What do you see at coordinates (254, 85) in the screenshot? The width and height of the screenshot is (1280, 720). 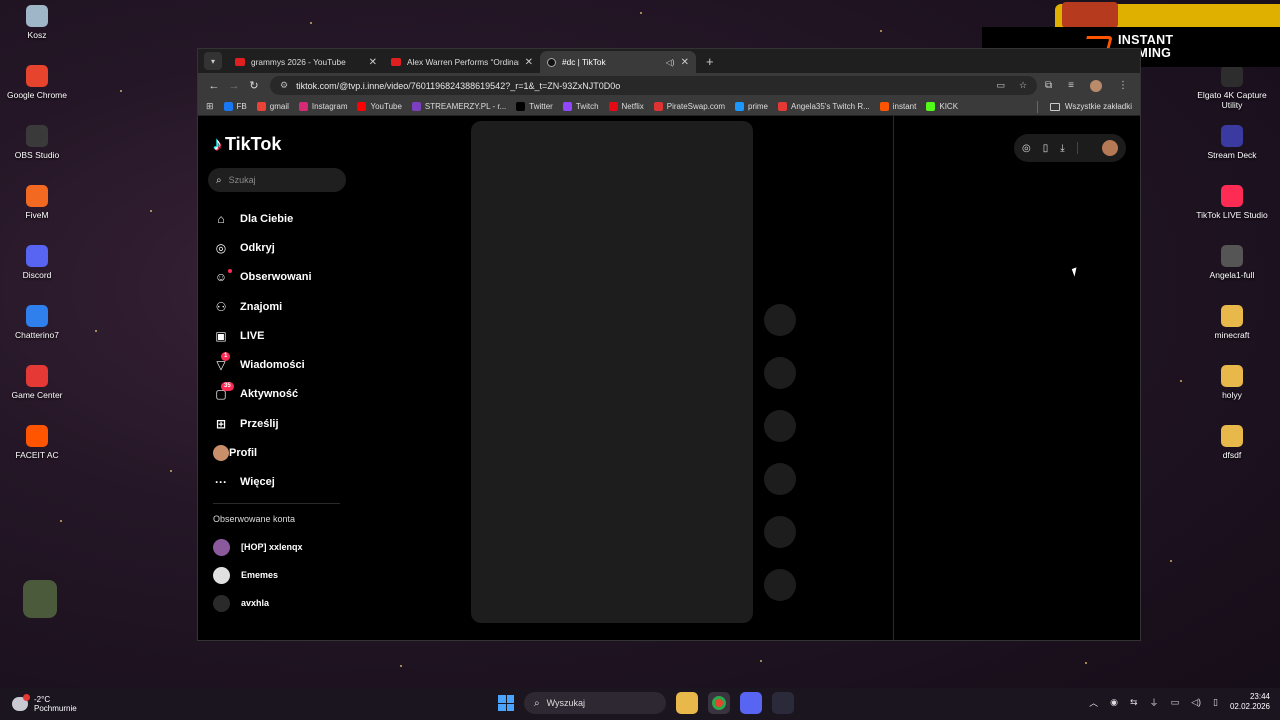 I see `reload-icon: ↻` at bounding box center [254, 85].